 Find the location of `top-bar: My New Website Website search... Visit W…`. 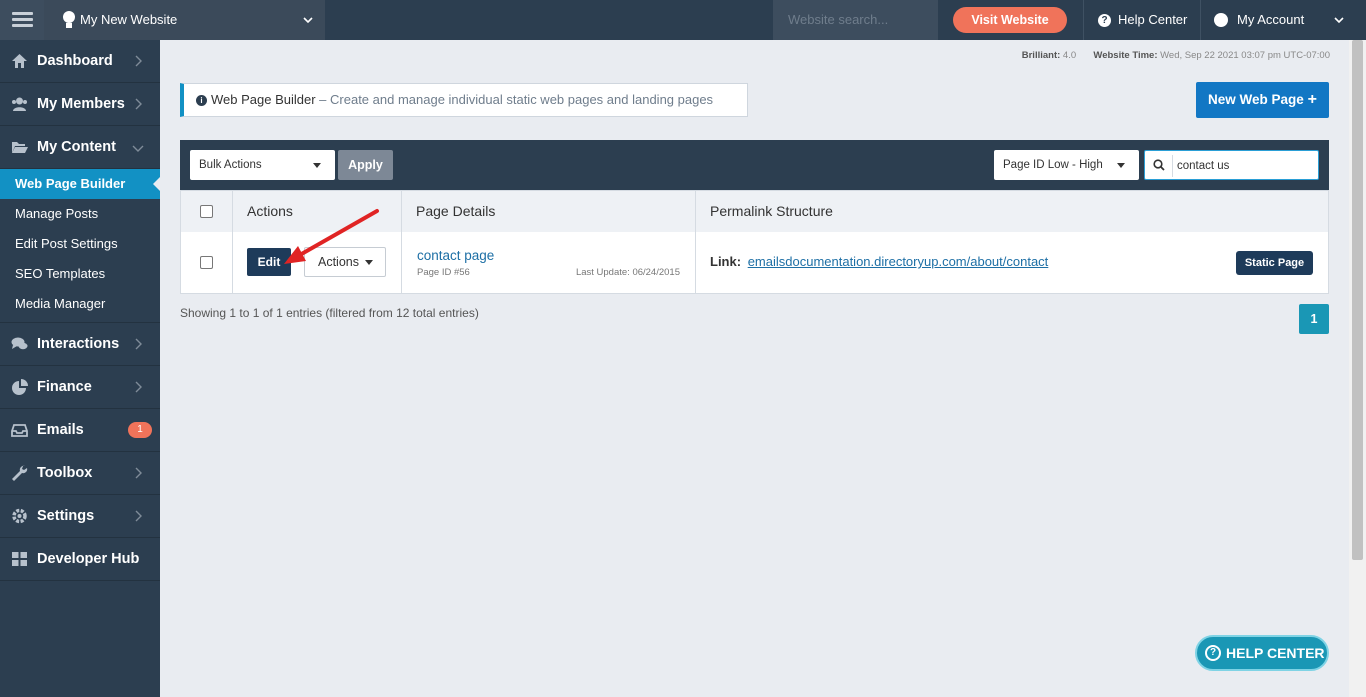

top-bar: My New Website Website search... Visit W… is located at coordinates (683, 20).